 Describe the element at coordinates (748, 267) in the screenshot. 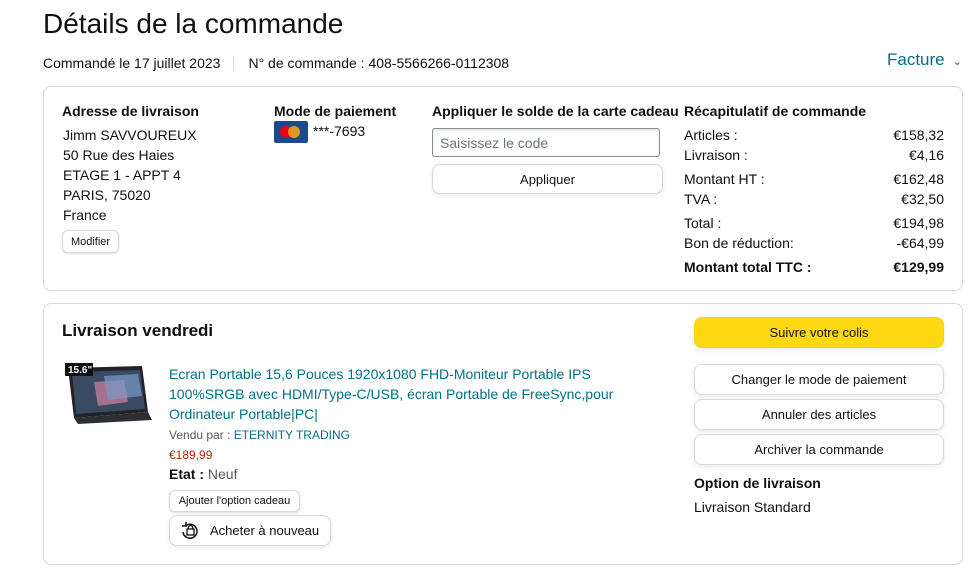

I see `summary-label: Montant total TTC :` at that location.